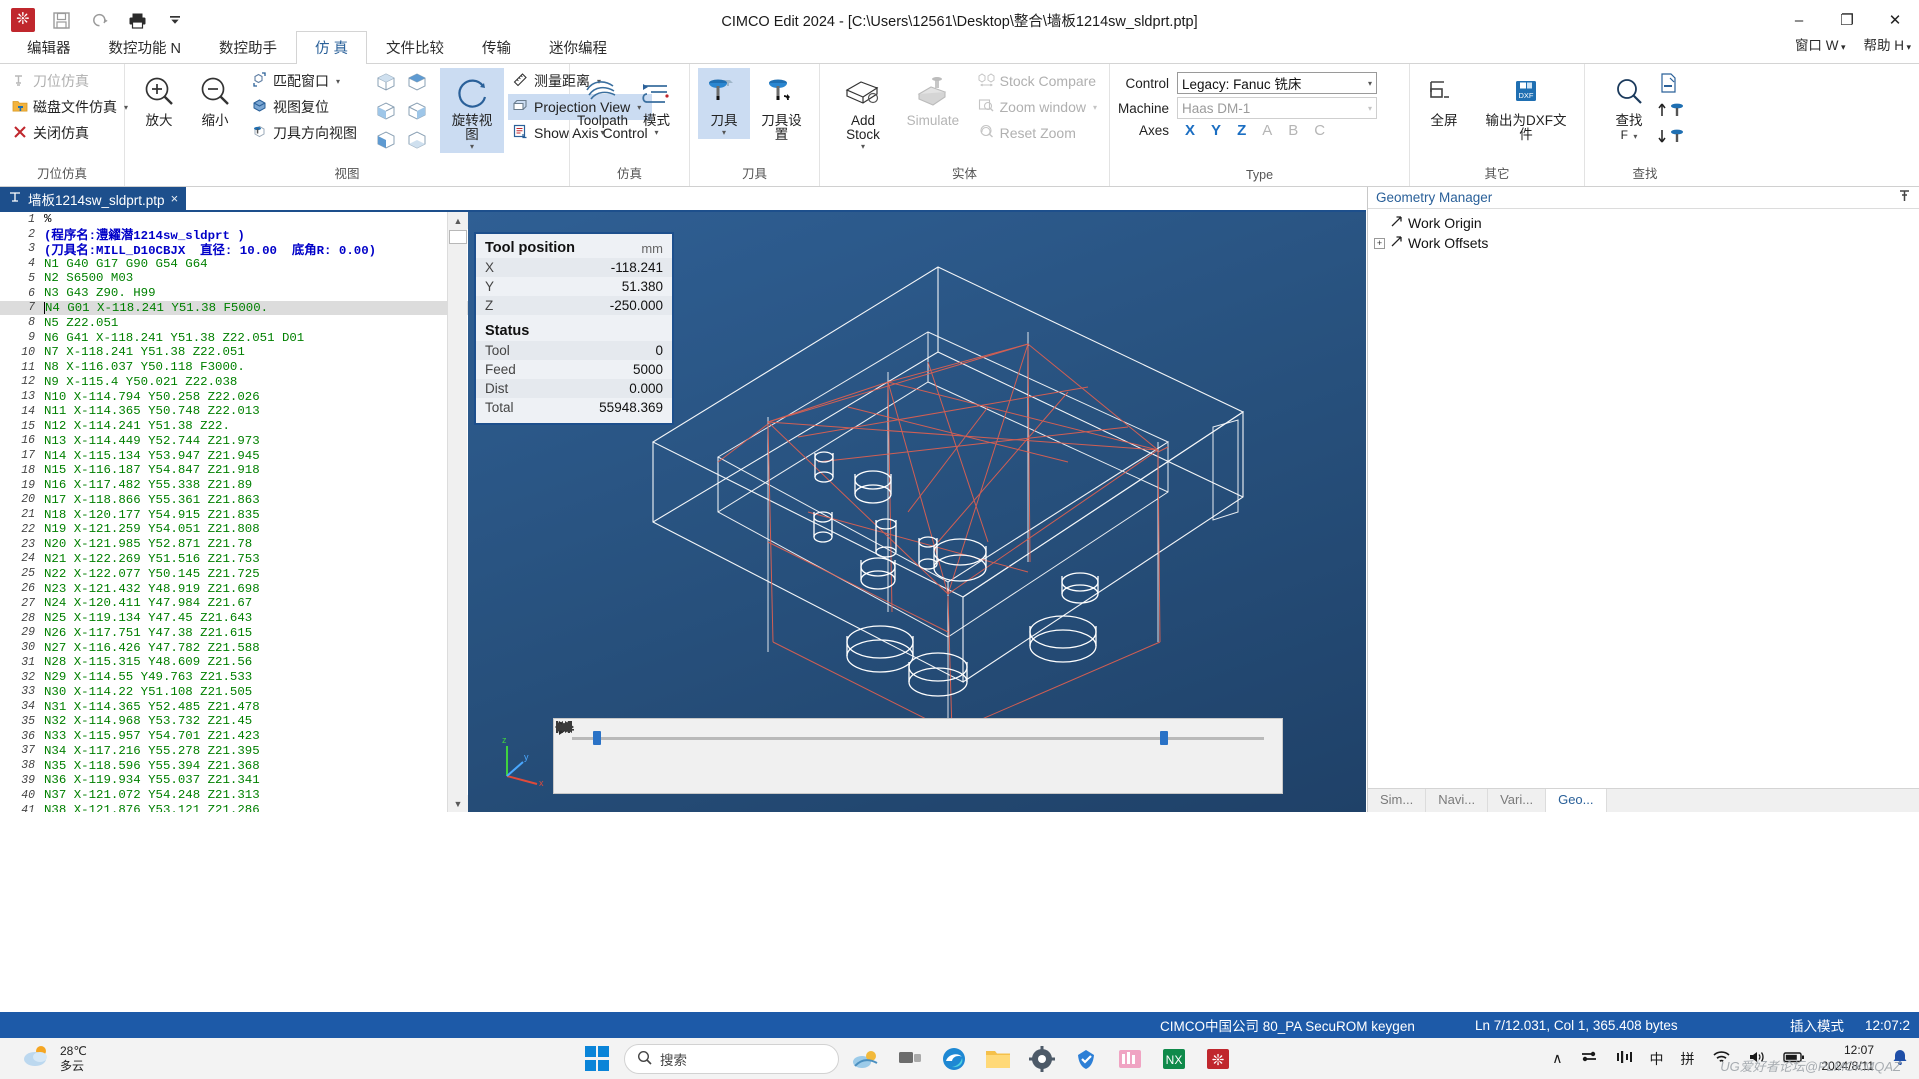 The height and width of the screenshot is (1079, 1919). I want to click on rewind-start-button, so click(648, 751).